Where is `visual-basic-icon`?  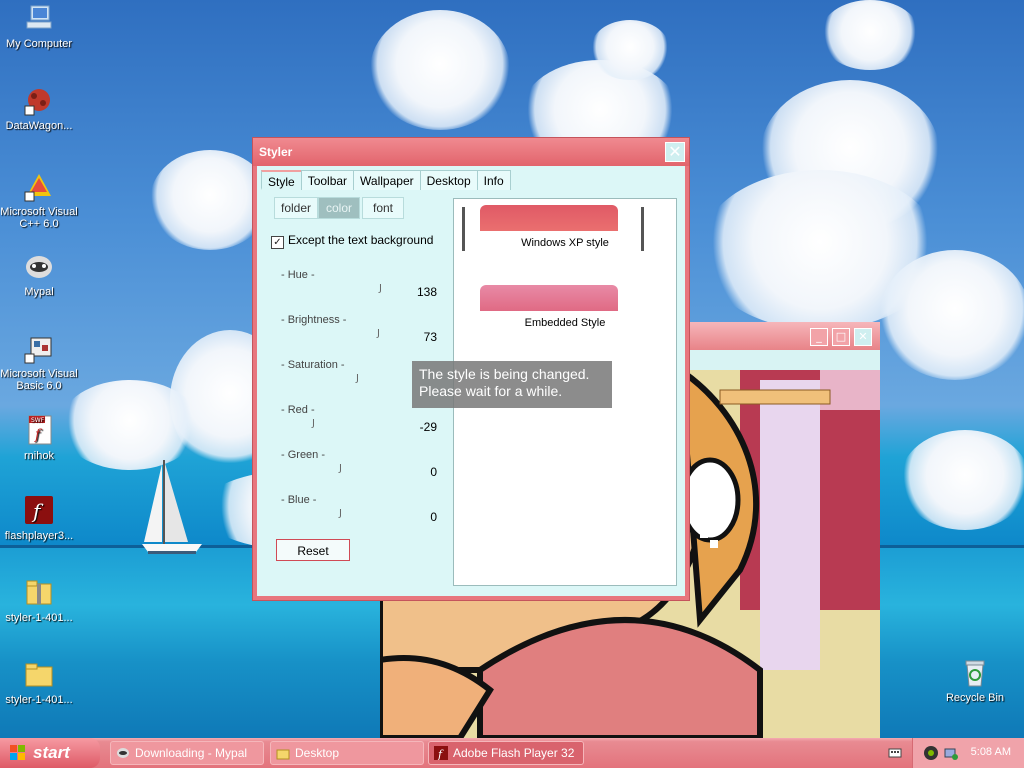
visual-basic-icon is located at coordinates (39, 348).